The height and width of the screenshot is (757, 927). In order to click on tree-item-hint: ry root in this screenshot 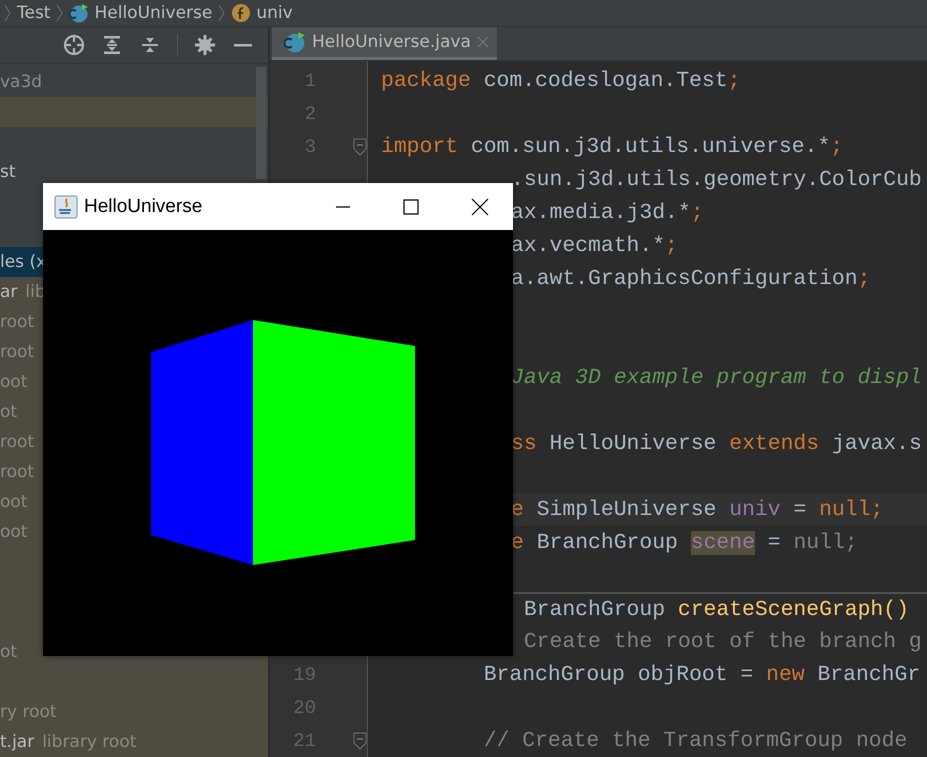, I will do `click(28, 712)`.